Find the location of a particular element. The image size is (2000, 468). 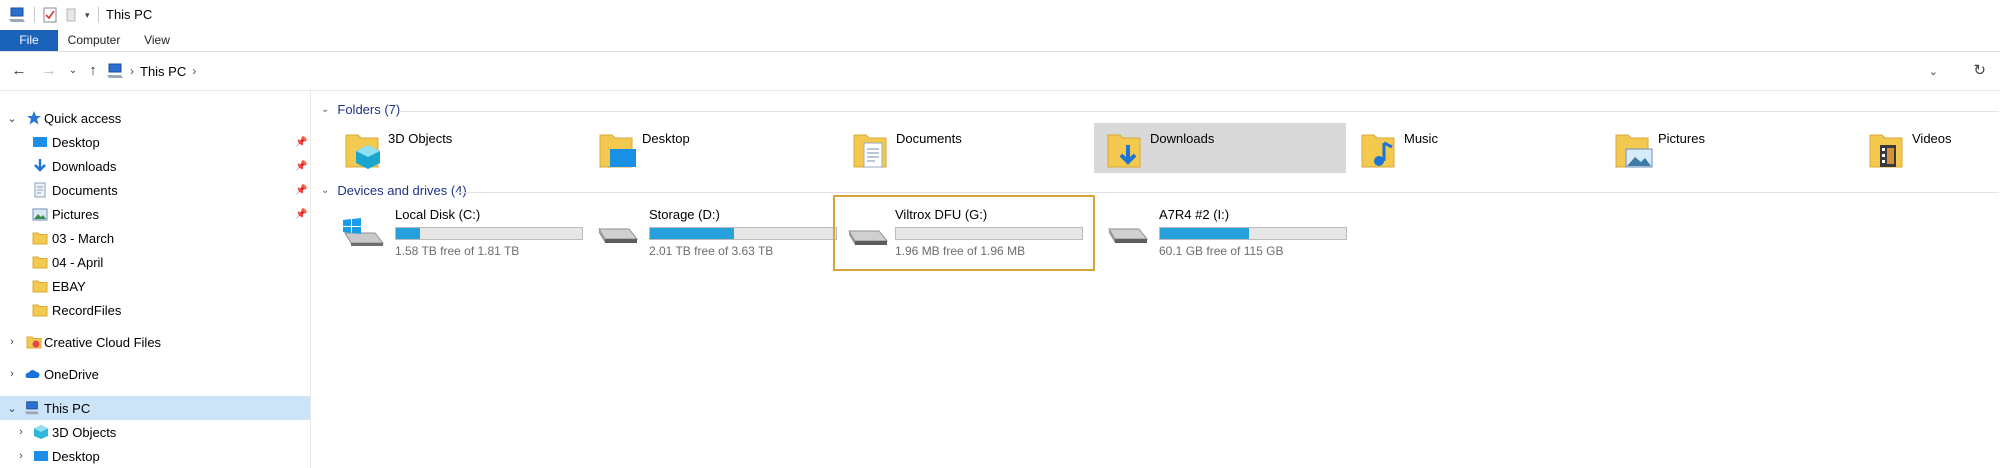

sidebar-item-label: 04 - April is located at coordinates (78, 262).